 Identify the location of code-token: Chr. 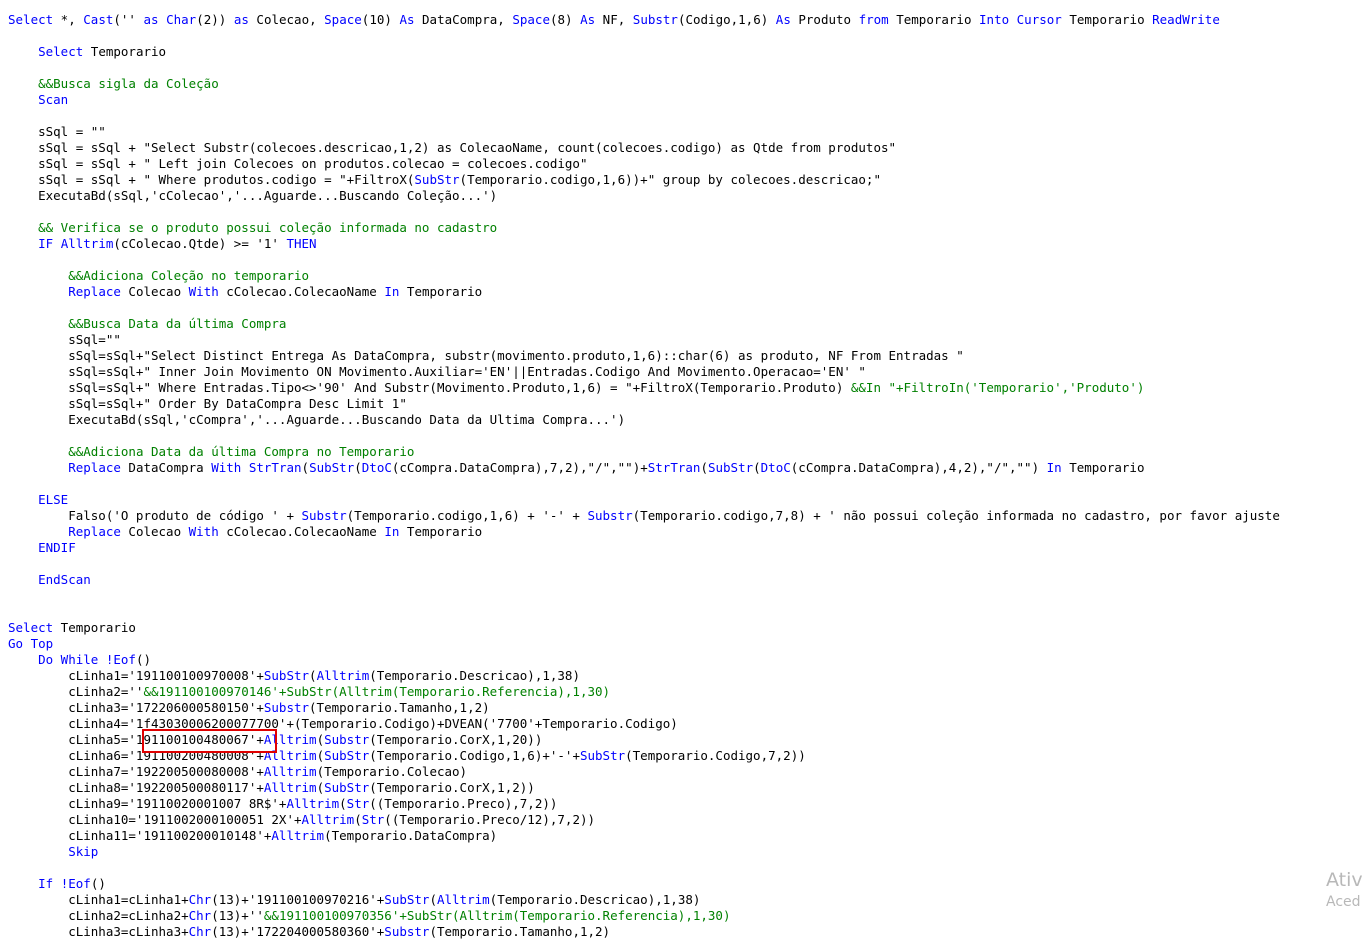
(200, 915).